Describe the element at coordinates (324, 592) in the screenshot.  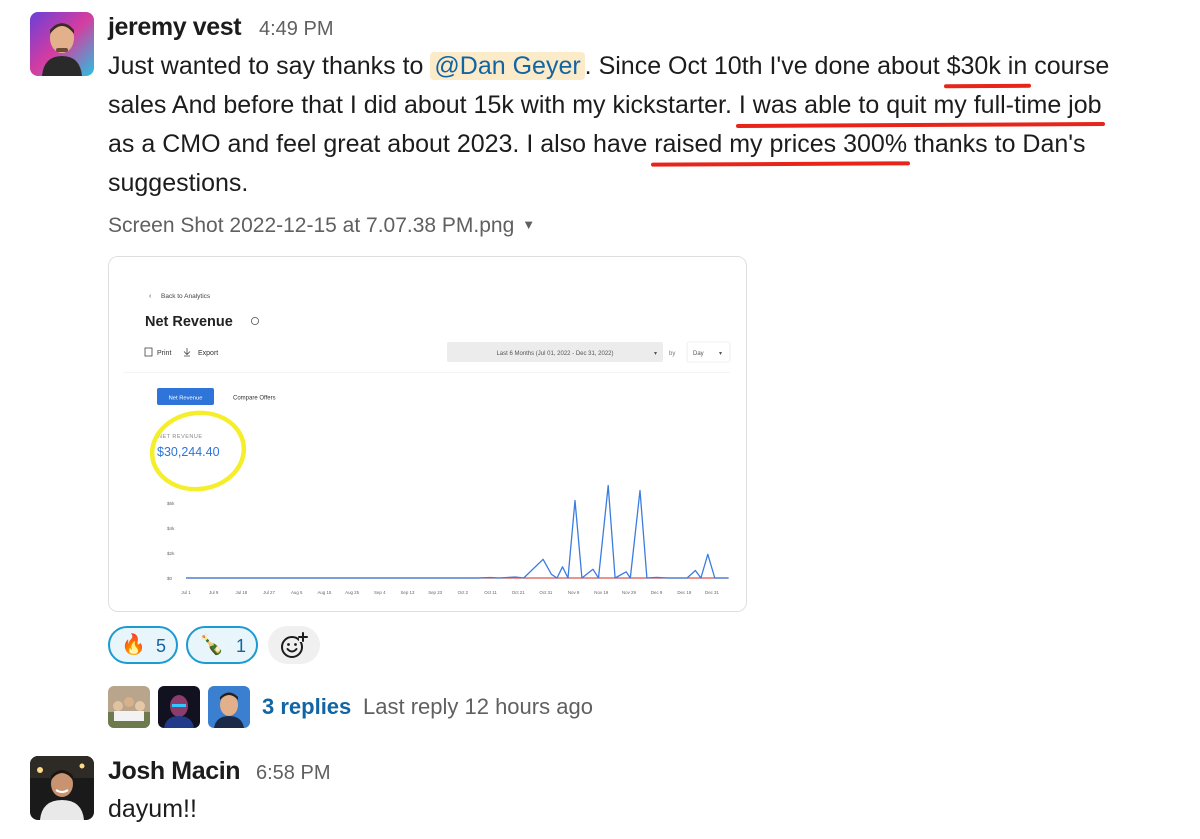
I see `x-tick-label: Aug 15` at that location.